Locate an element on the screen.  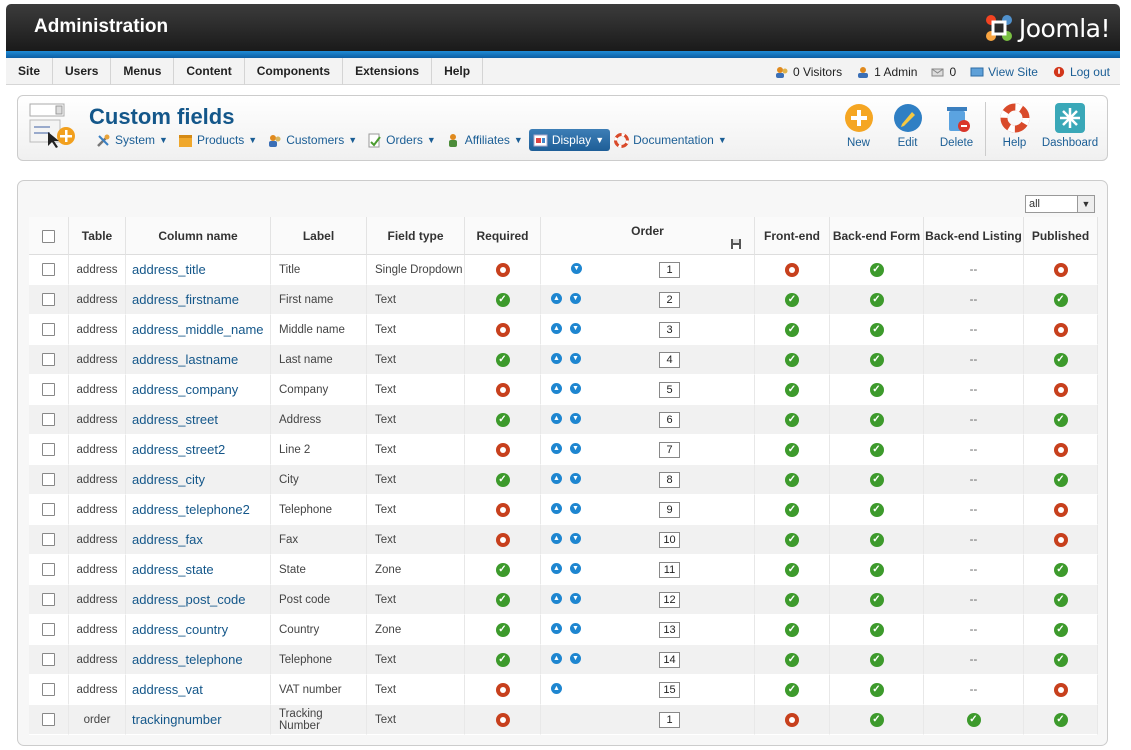
order-input: 2 is located at coordinates (669, 300).